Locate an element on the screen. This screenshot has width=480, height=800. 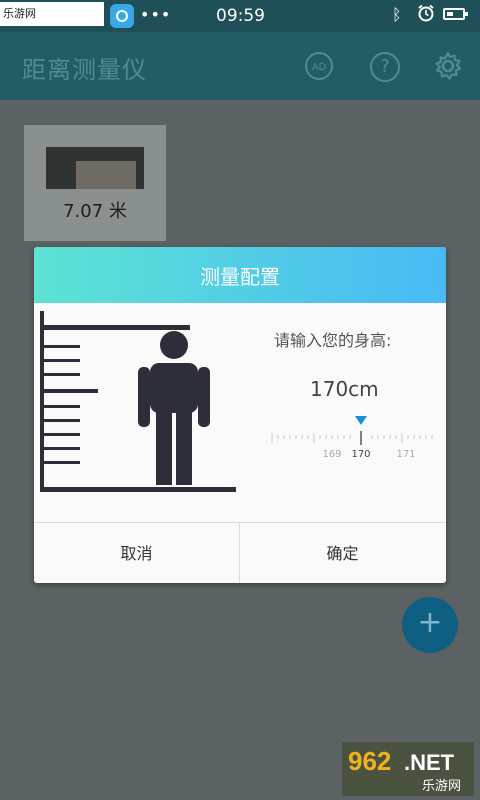
dialog-title: 测量配置 is located at coordinates (240, 277).